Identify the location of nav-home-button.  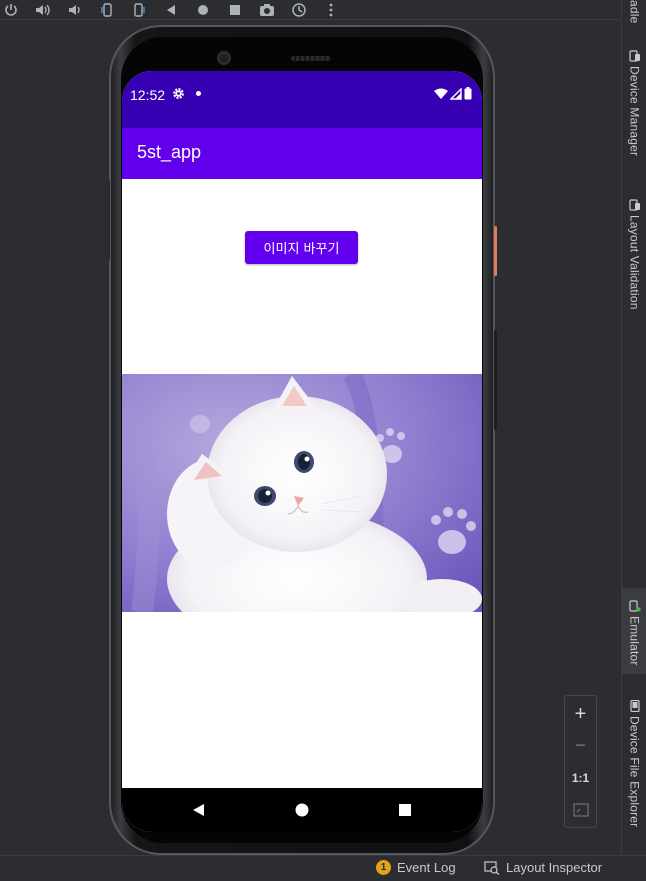
(302, 810).